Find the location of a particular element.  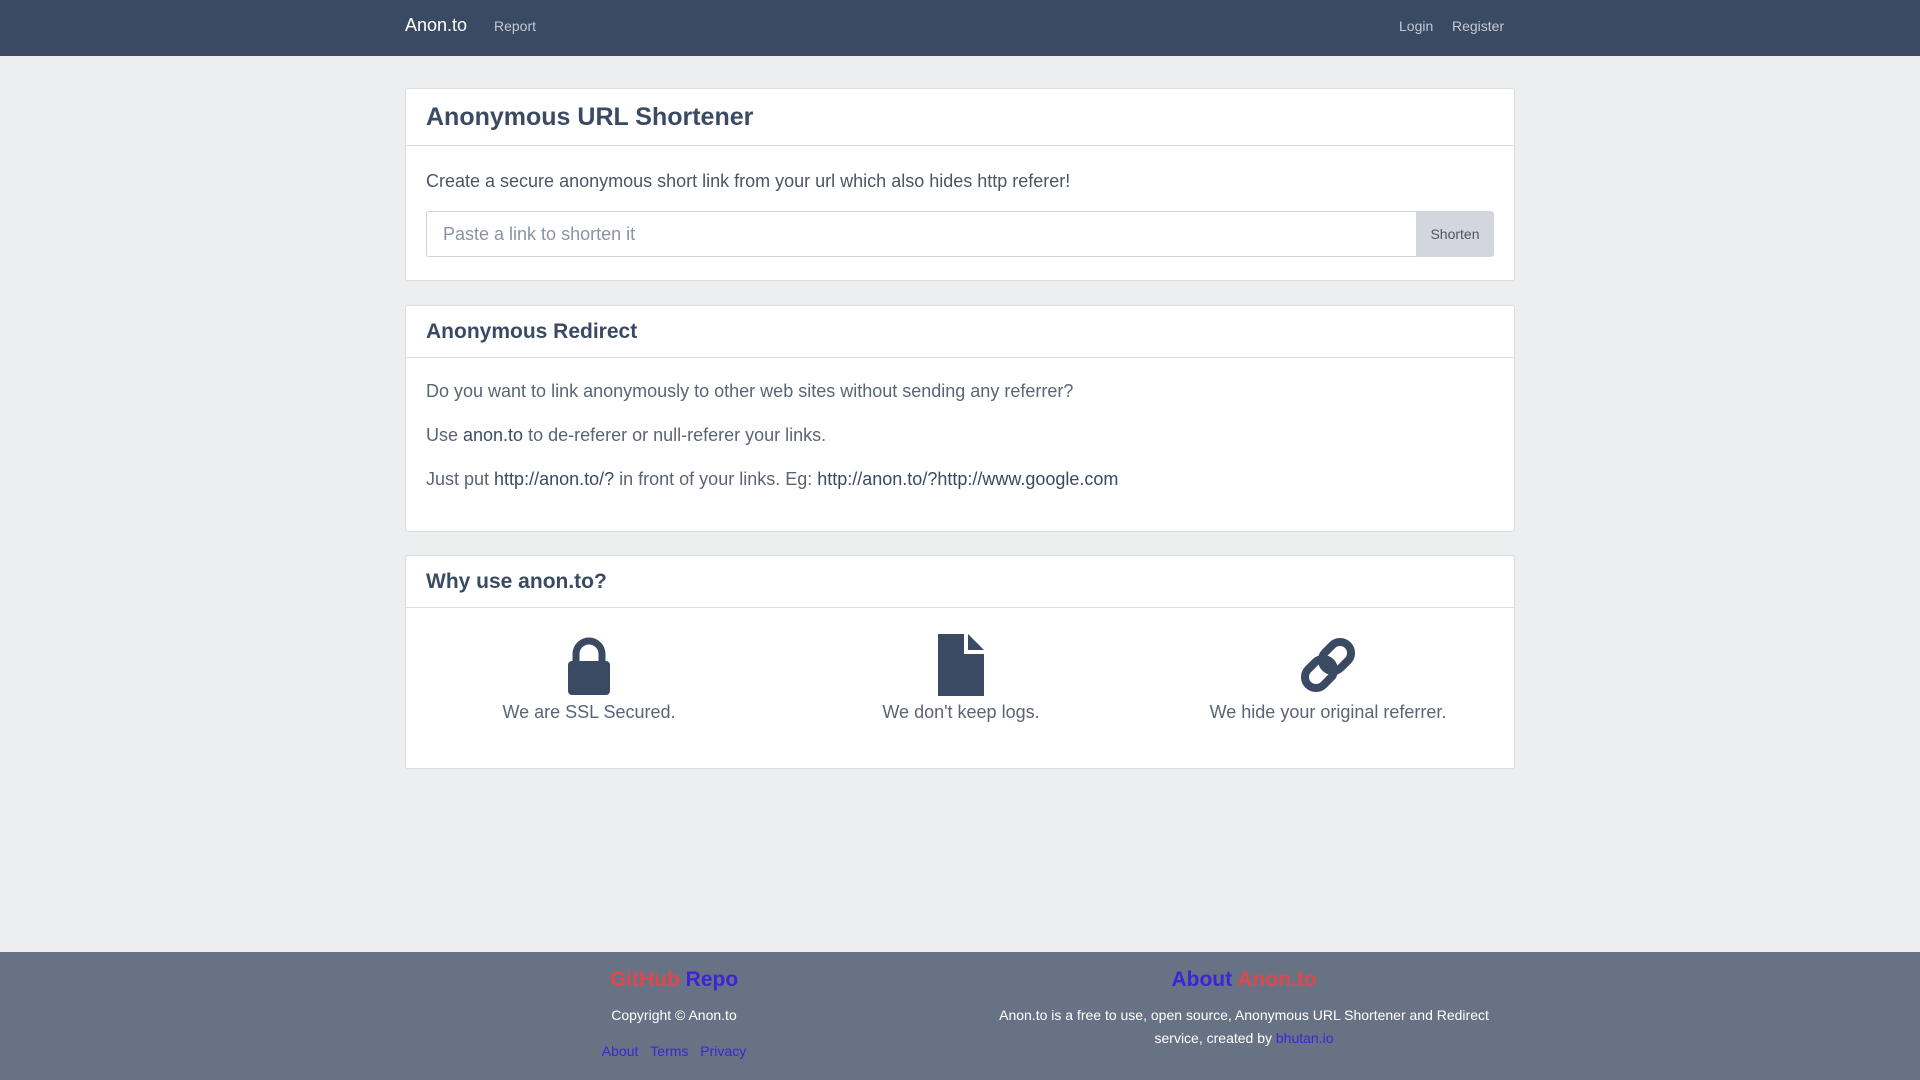

footer-github-heading: GitHub Repo is located at coordinates (674, 980).